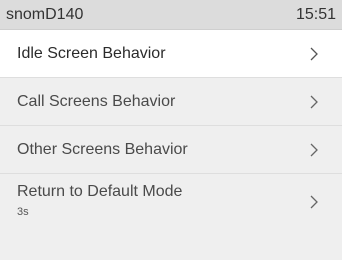 The height and width of the screenshot is (260, 342). Describe the element at coordinates (171, 15) in the screenshot. I see `status-bar: snomD140 15:51` at that location.